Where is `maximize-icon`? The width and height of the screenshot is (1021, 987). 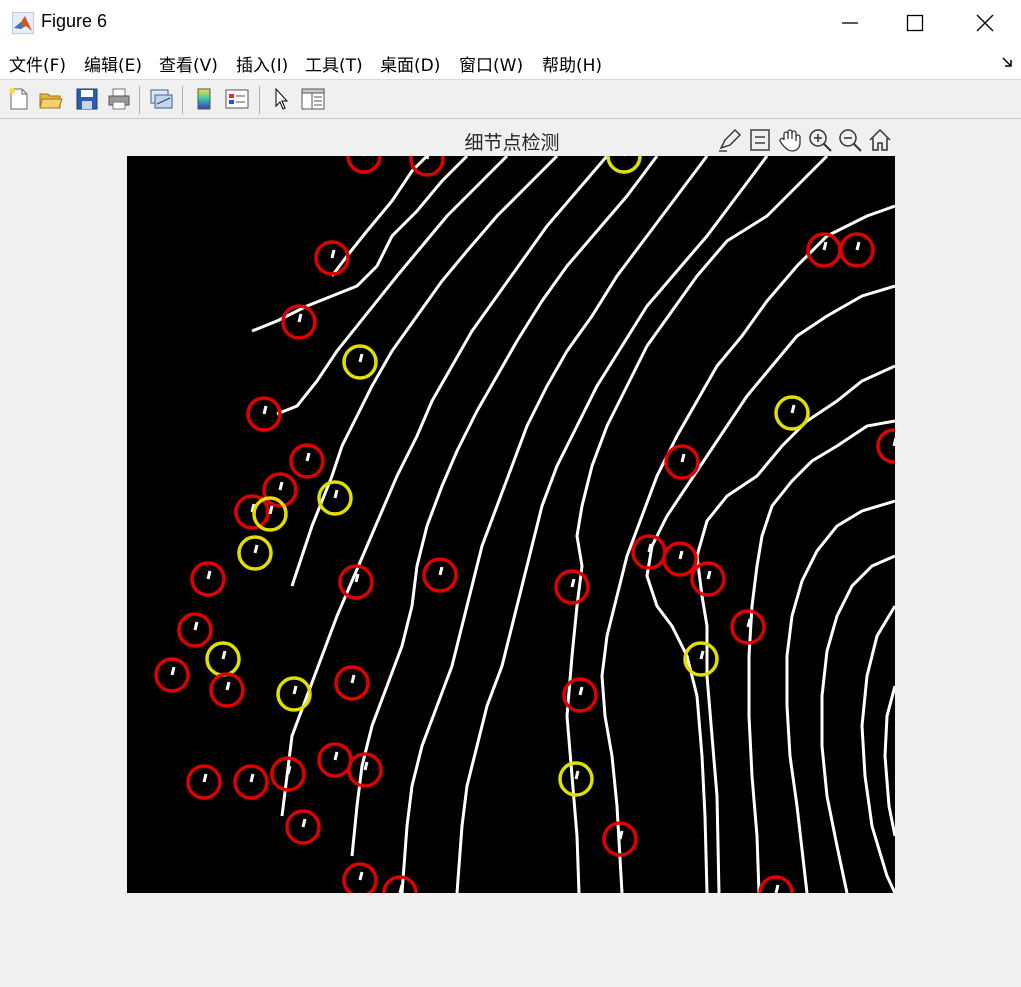
maximize-icon is located at coordinates (915, 23).